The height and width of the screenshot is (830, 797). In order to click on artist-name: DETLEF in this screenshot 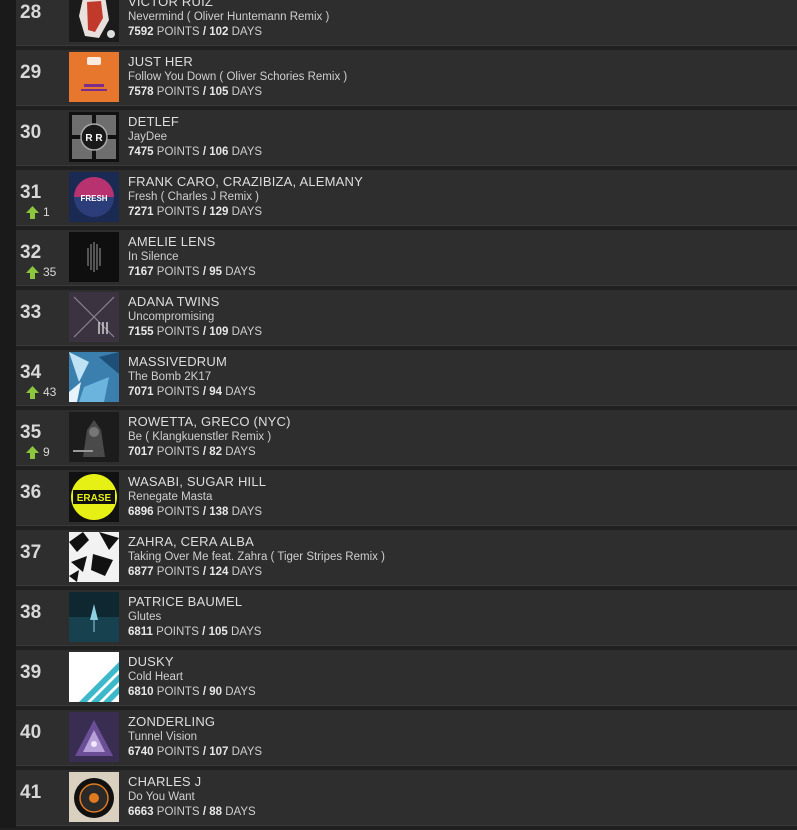, I will do `click(195, 122)`.